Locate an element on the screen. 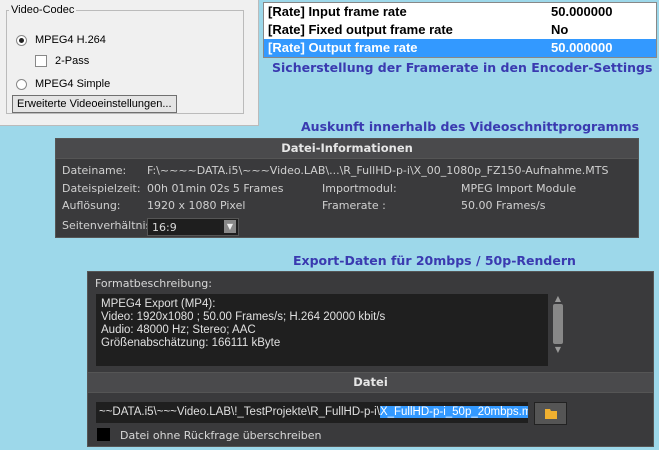 The height and width of the screenshot is (450, 659). caption-export: Export-Daten für 20mbps / 50p-Rendern is located at coordinates (434, 260).